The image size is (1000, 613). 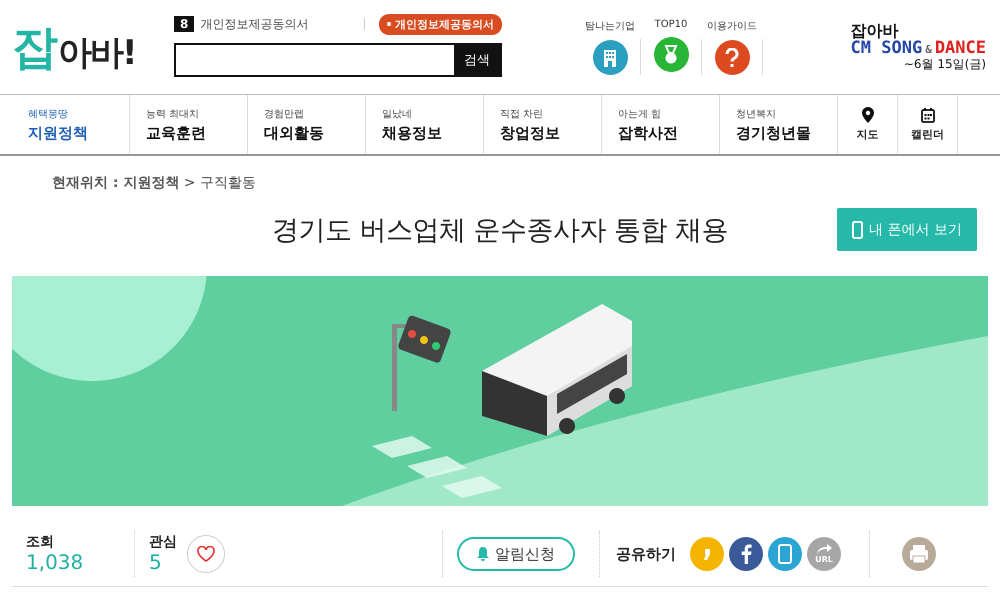 What do you see at coordinates (87, 47) in the screenshot?
I see `logo: 잡아바!` at bounding box center [87, 47].